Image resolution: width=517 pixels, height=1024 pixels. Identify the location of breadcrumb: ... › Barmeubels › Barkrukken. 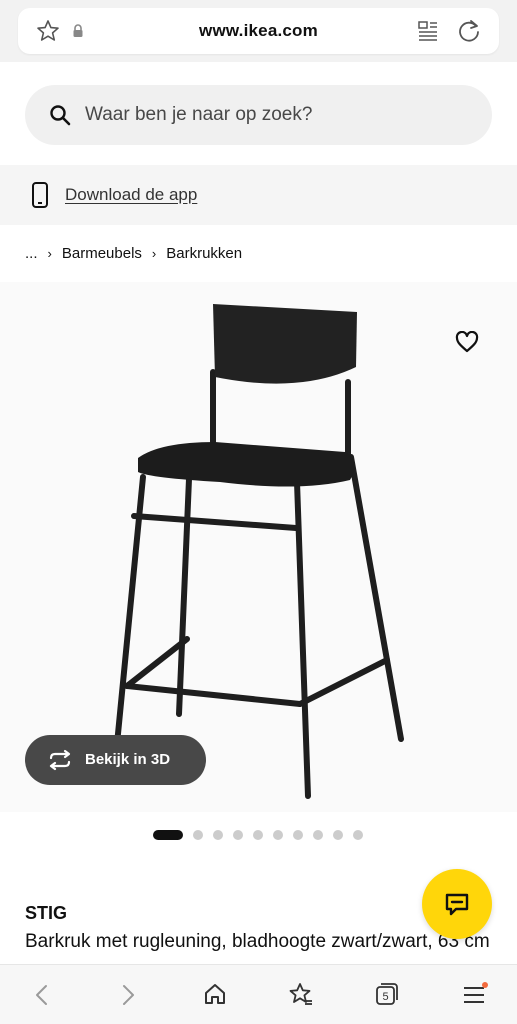
(133, 253).